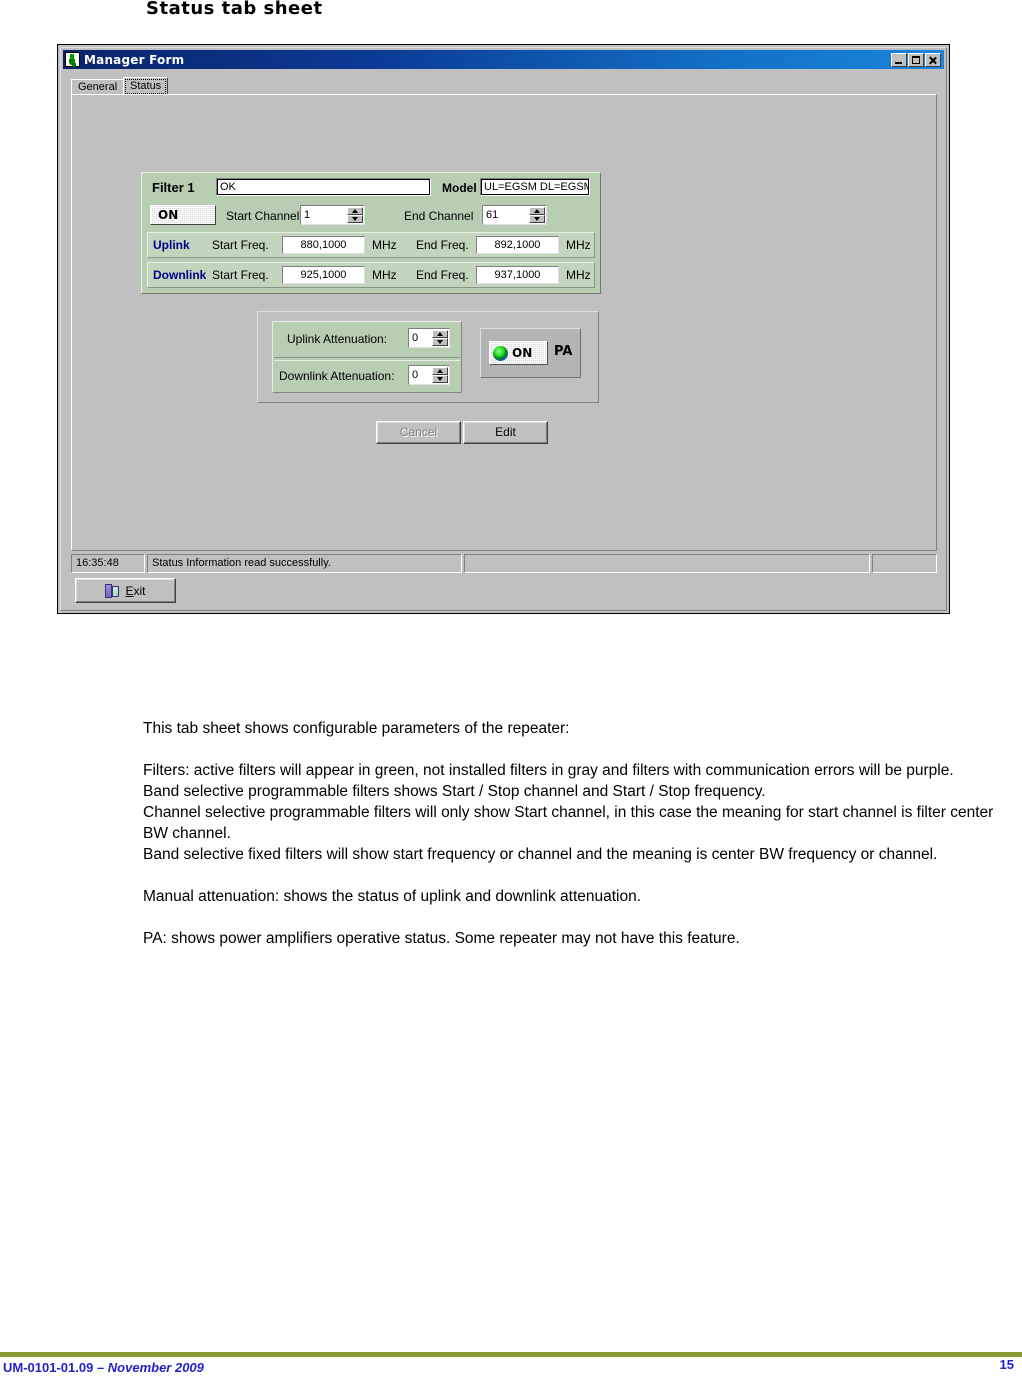 Image resolution: width=1022 pixels, height=1379 pixels. What do you see at coordinates (439, 216) in the screenshot?
I see `end-channel-label: End Channel` at bounding box center [439, 216].